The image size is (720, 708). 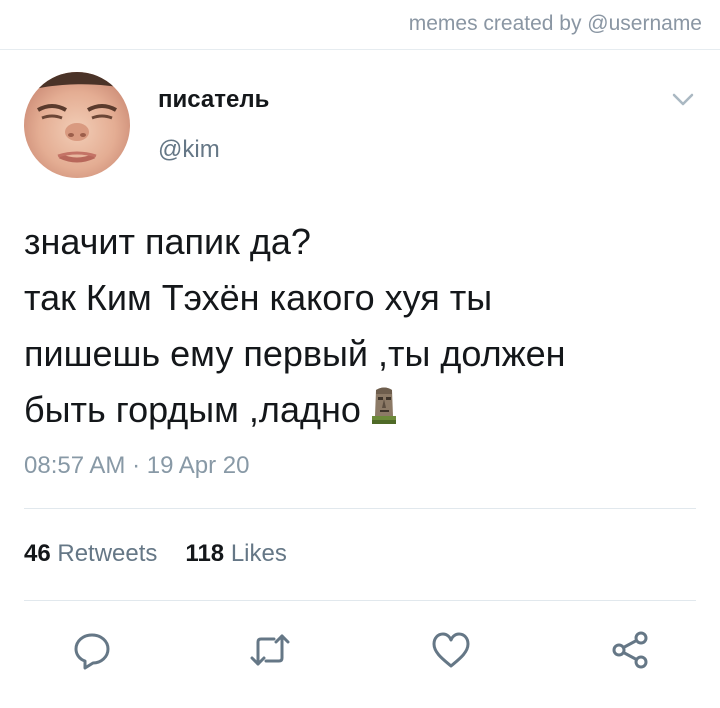 What do you see at coordinates (258, 553) in the screenshot?
I see `likes-label: Likes` at bounding box center [258, 553].